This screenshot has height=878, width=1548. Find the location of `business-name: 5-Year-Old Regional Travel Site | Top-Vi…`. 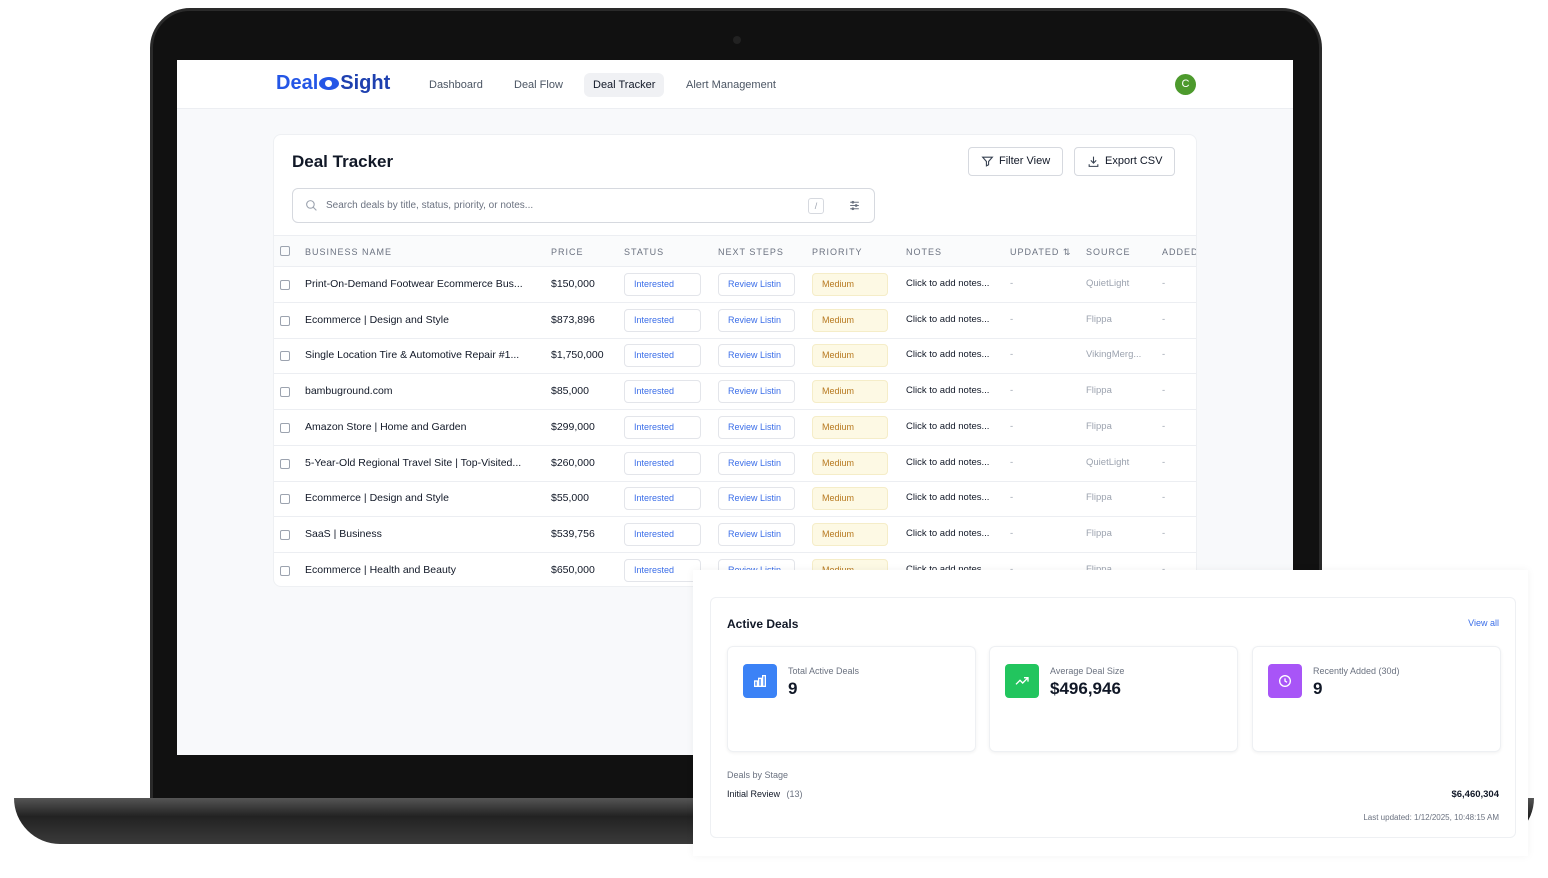

business-name: 5-Year-Old Regional Travel Site | Top-Vi… is located at coordinates (413, 463).